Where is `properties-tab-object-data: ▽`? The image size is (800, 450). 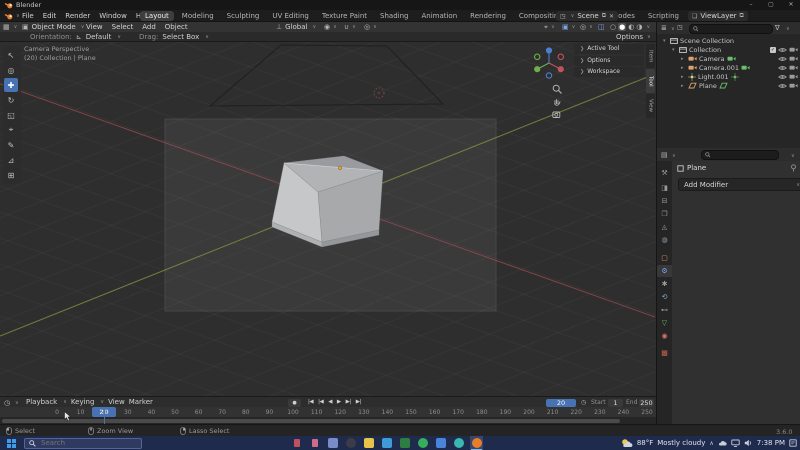
properties-tab-object-data: ▽ is located at coordinates (664, 323).